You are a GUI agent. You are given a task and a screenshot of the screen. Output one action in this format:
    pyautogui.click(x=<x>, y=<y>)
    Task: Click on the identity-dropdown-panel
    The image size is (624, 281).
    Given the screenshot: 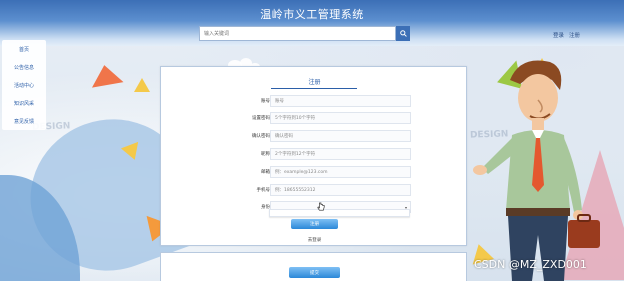 What is the action you would take?
    pyautogui.click(x=339, y=213)
    